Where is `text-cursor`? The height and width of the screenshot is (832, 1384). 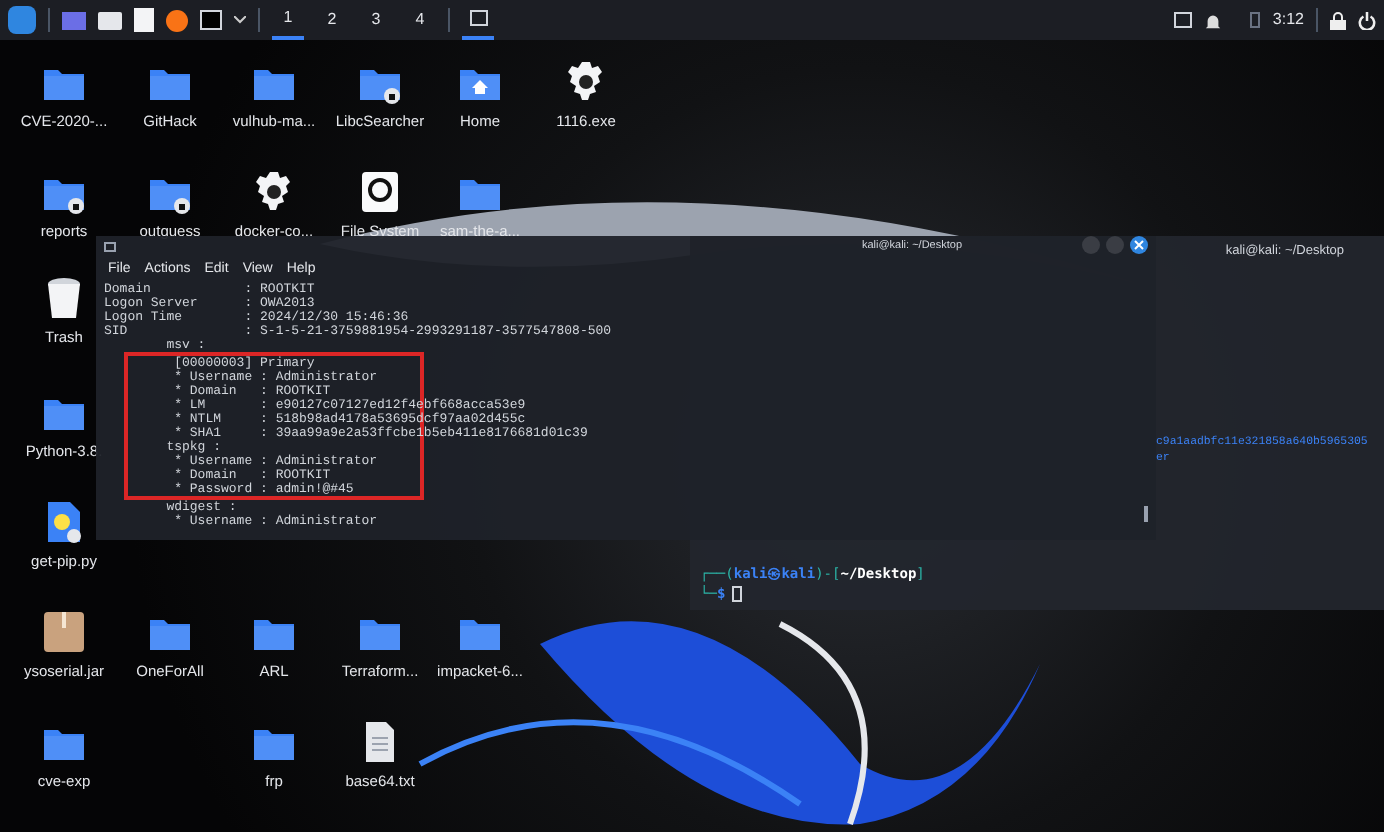 text-cursor is located at coordinates (736, 594).